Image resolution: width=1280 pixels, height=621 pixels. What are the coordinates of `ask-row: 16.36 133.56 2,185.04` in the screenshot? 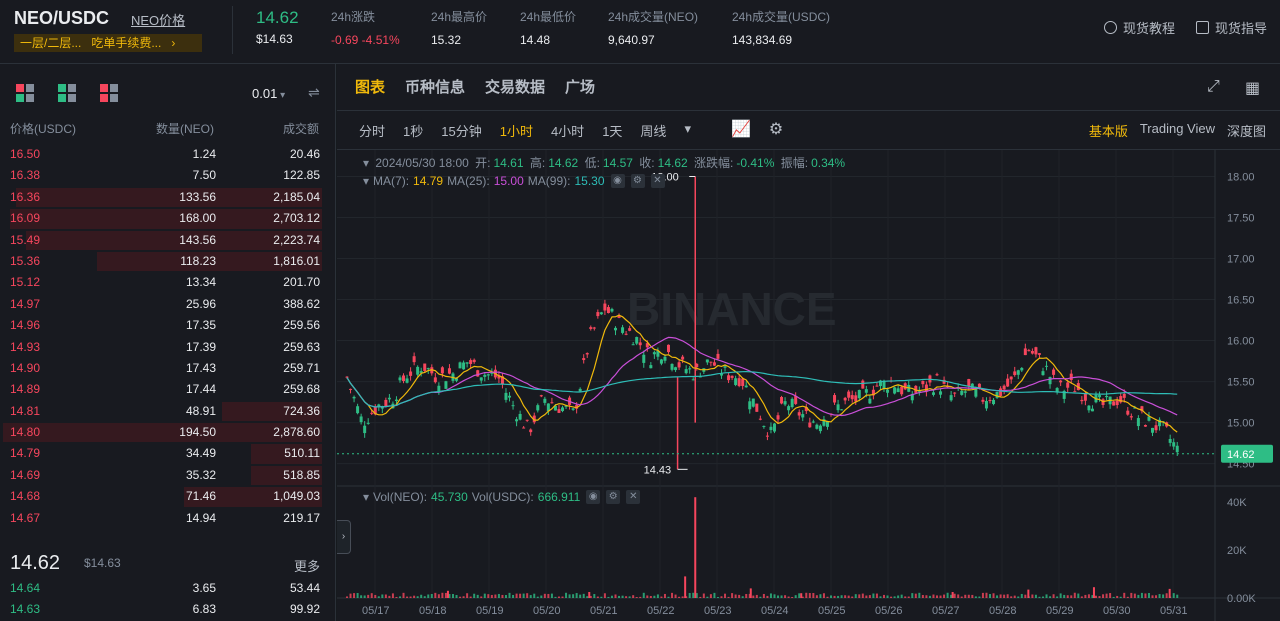 It's located at (168, 197).